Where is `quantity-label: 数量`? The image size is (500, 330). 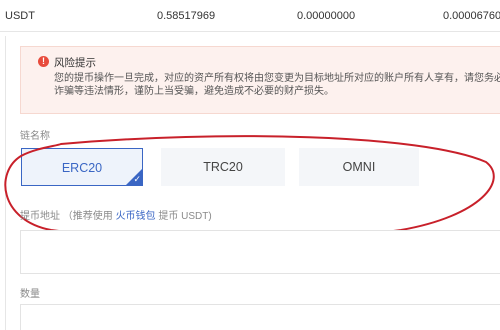
quantity-label: 数量 is located at coordinates (30, 294).